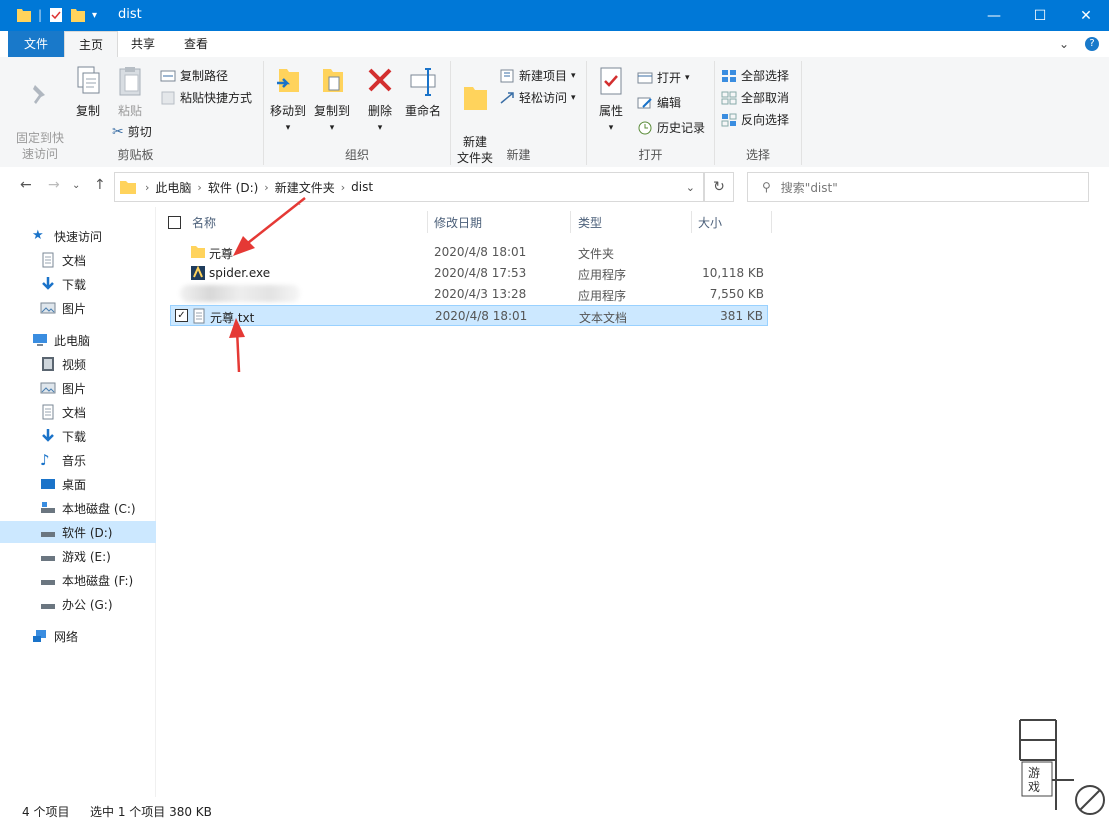 The height and width of the screenshot is (833, 1109). What do you see at coordinates (736, 294) in the screenshot?
I see `file-size: 7,550 KB` at bounding box center [736, 294].